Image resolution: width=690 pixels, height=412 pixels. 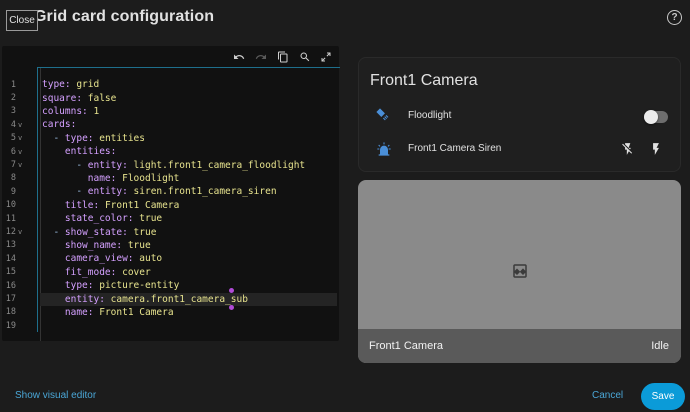 What do you see at coordinates (651, 117) in the screenshot?
I see `toggle-knob` at bounding box center [651, 117].